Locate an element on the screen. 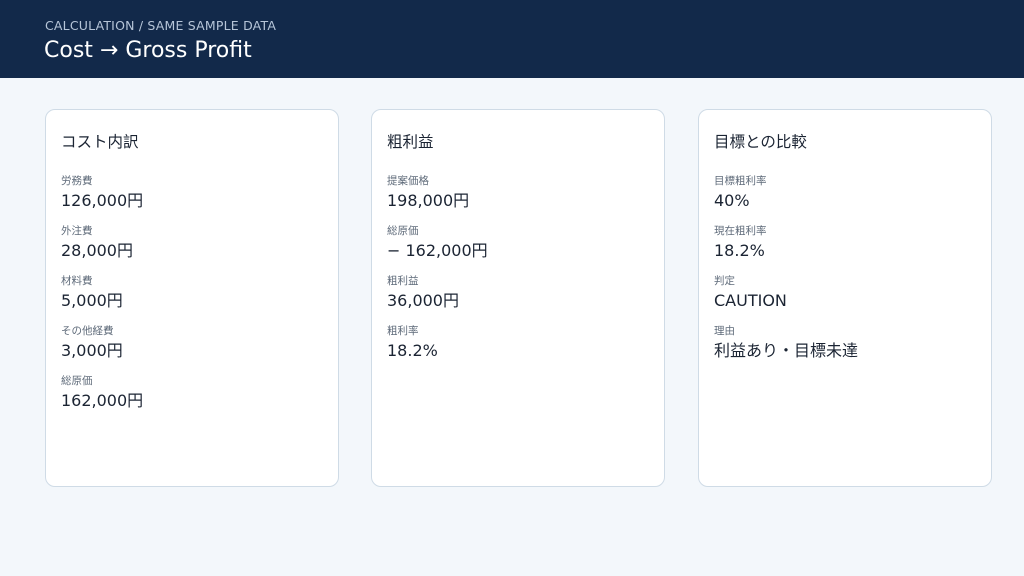 Image resolution: width=1024 pixels, height=576 pixels. gross-margin-field: 粗利率 18.2% is located at coordinates (412, 343).